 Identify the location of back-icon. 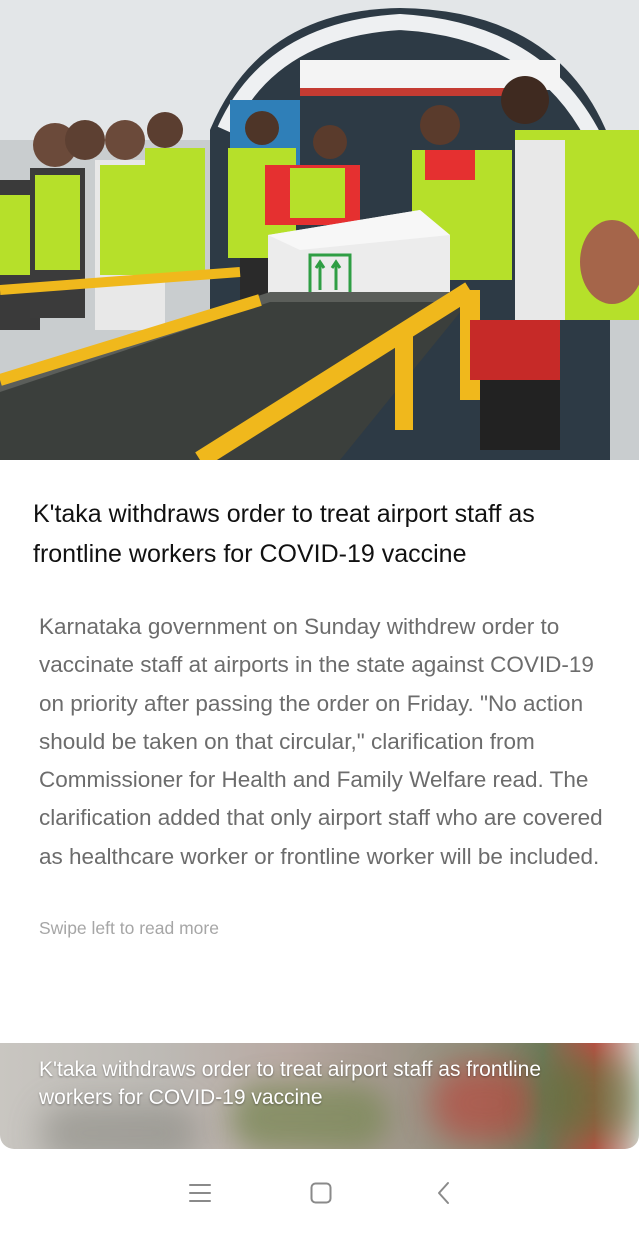
(443, 1193).